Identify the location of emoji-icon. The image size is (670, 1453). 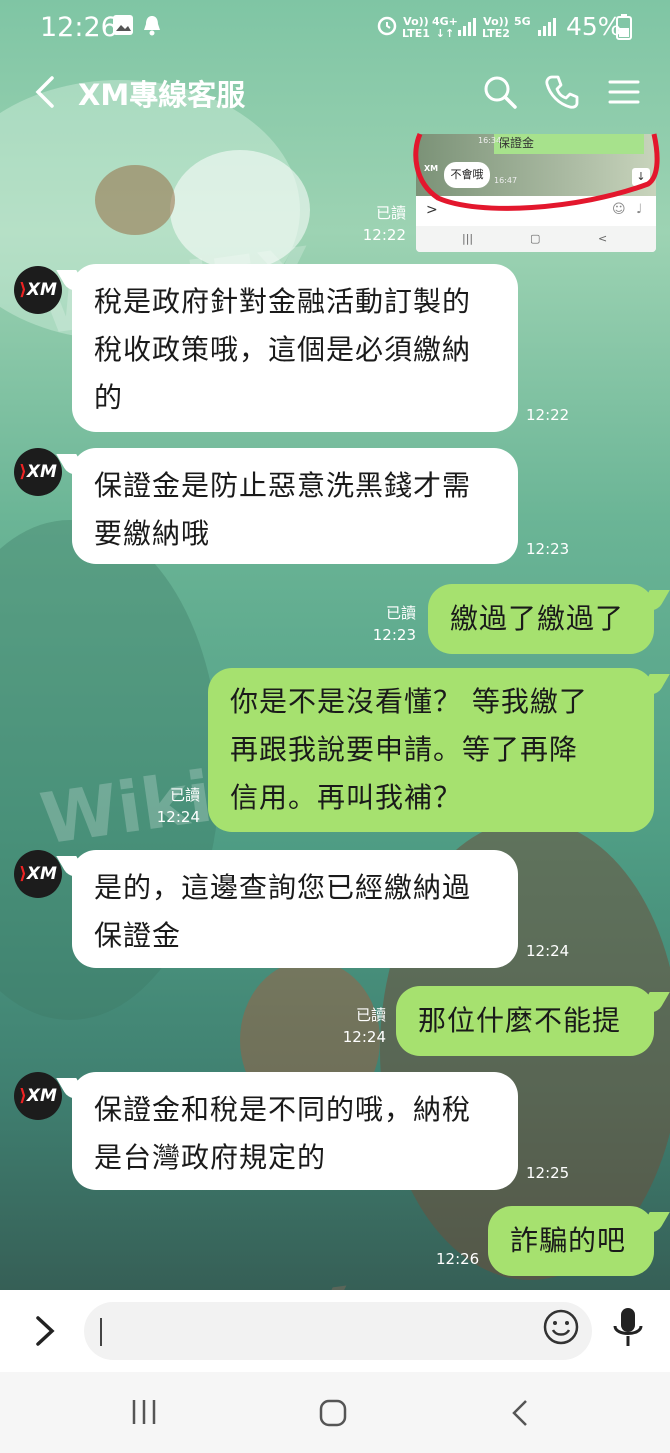
(561, 1327).